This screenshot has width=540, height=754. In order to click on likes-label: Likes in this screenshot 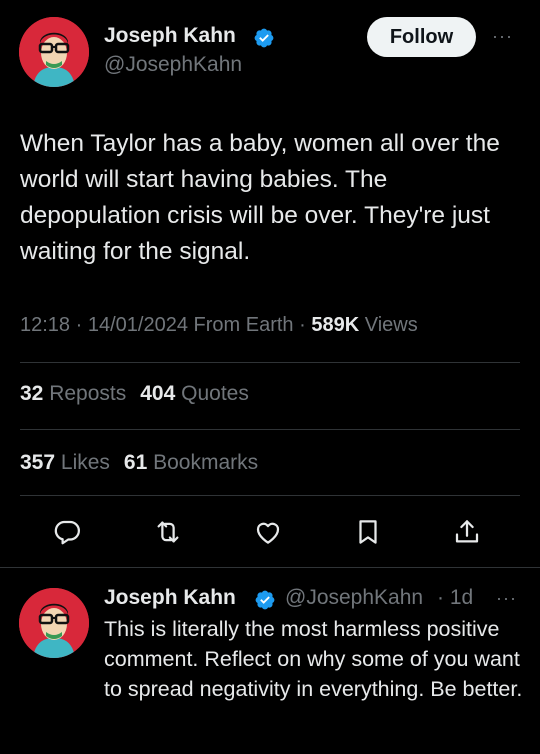, I will do `click(85, 462)`.